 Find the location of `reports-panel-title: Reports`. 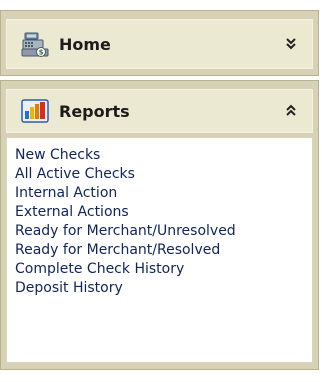

reports-panel-title: Reports is located at coordinates (94, 111).